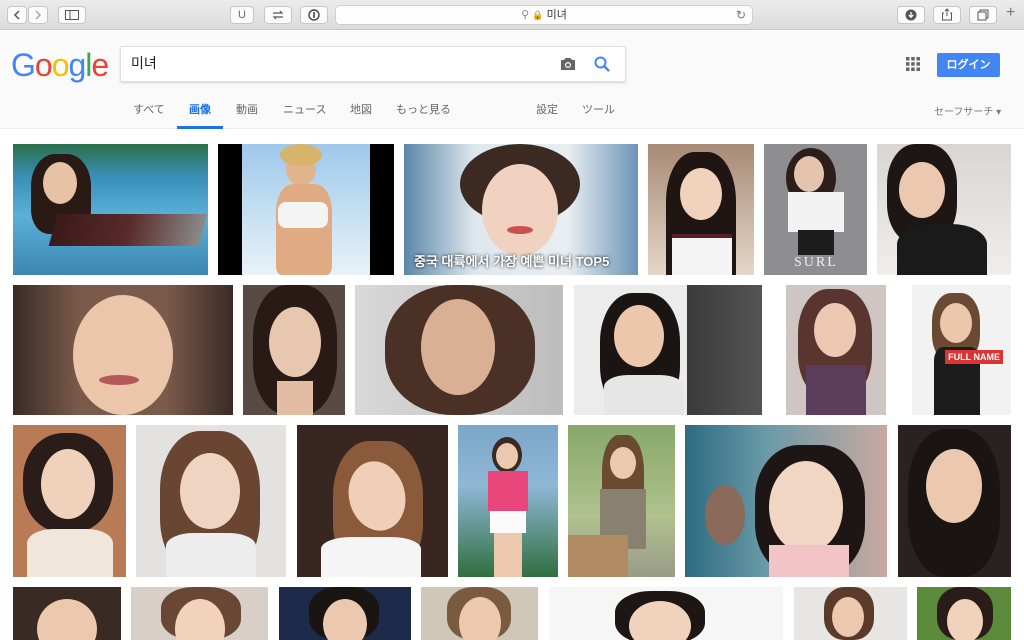 Image resolution: width=1024 pixels, height=640 pixels. Describe the element at coordinates (602, 64) in the screenshot. I see `search-icon` at that location.